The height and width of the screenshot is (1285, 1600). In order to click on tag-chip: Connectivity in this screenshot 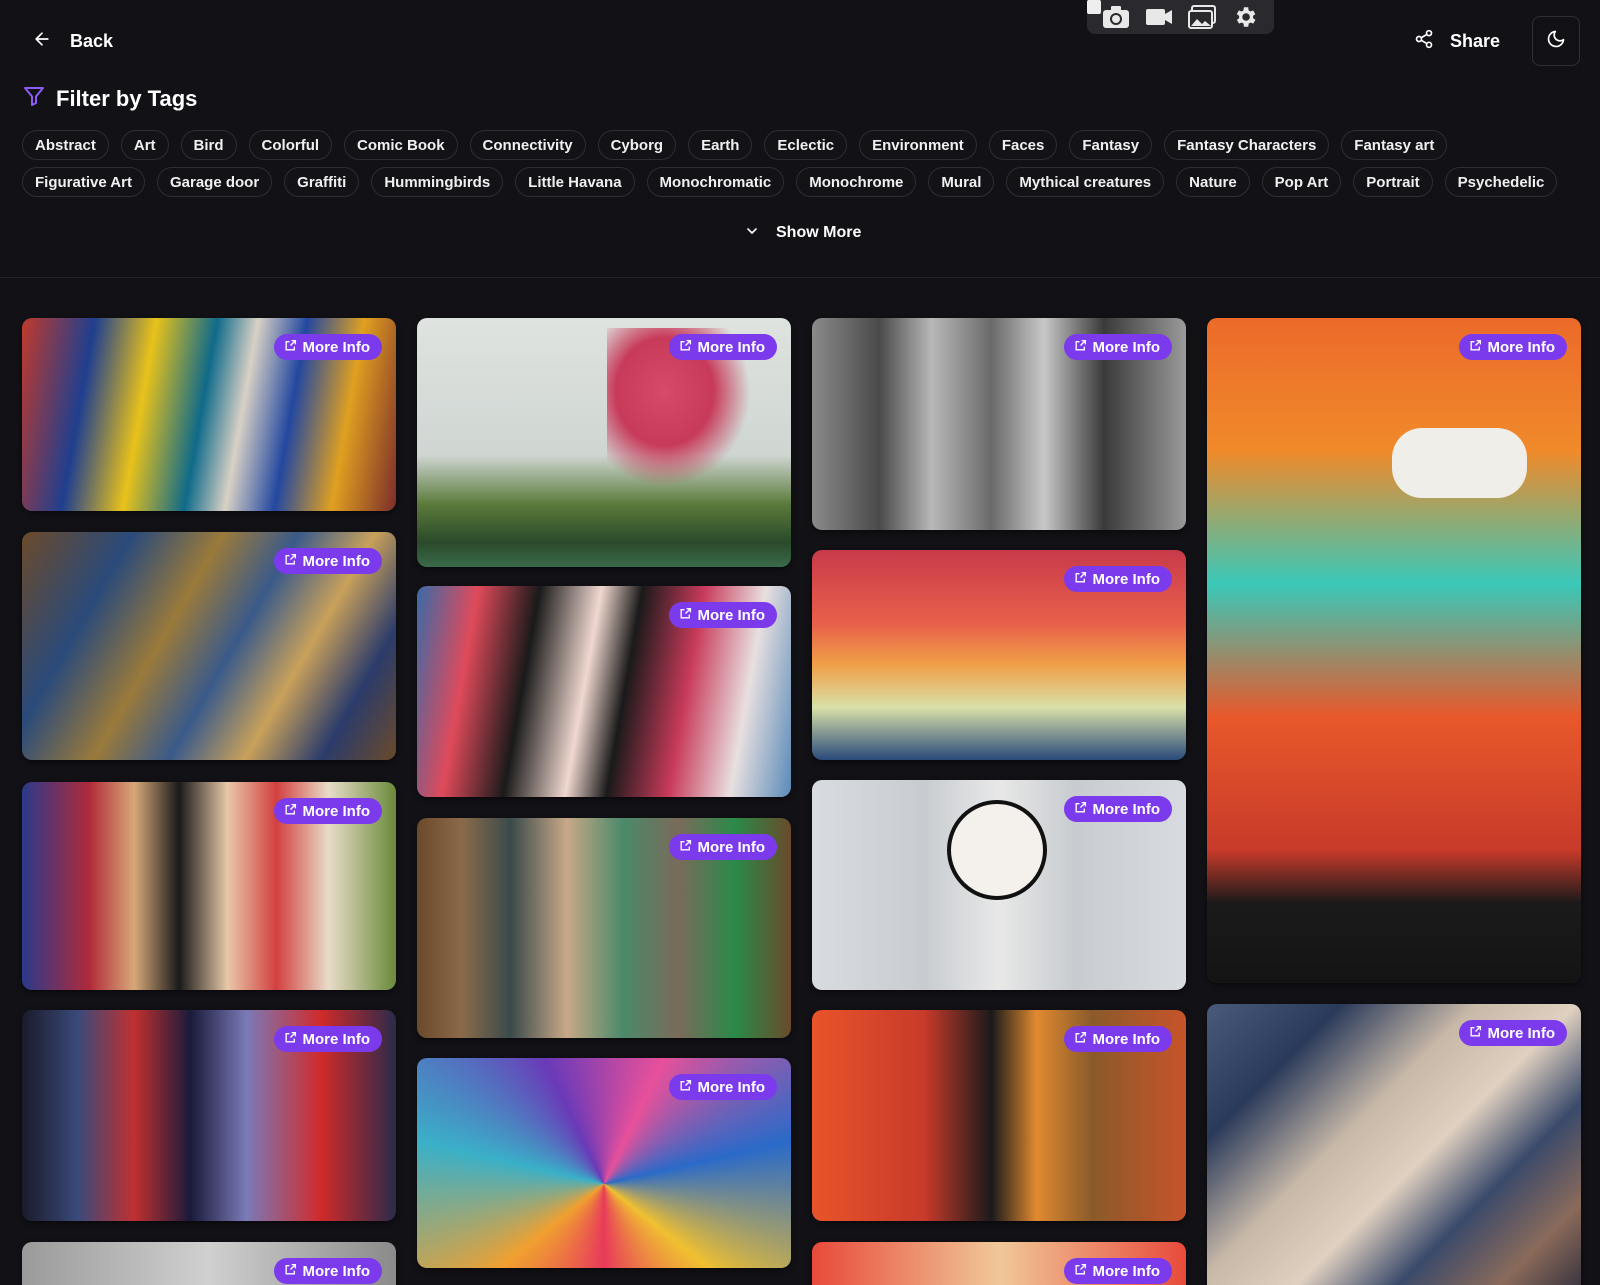, I will do `click(527, 145)`.